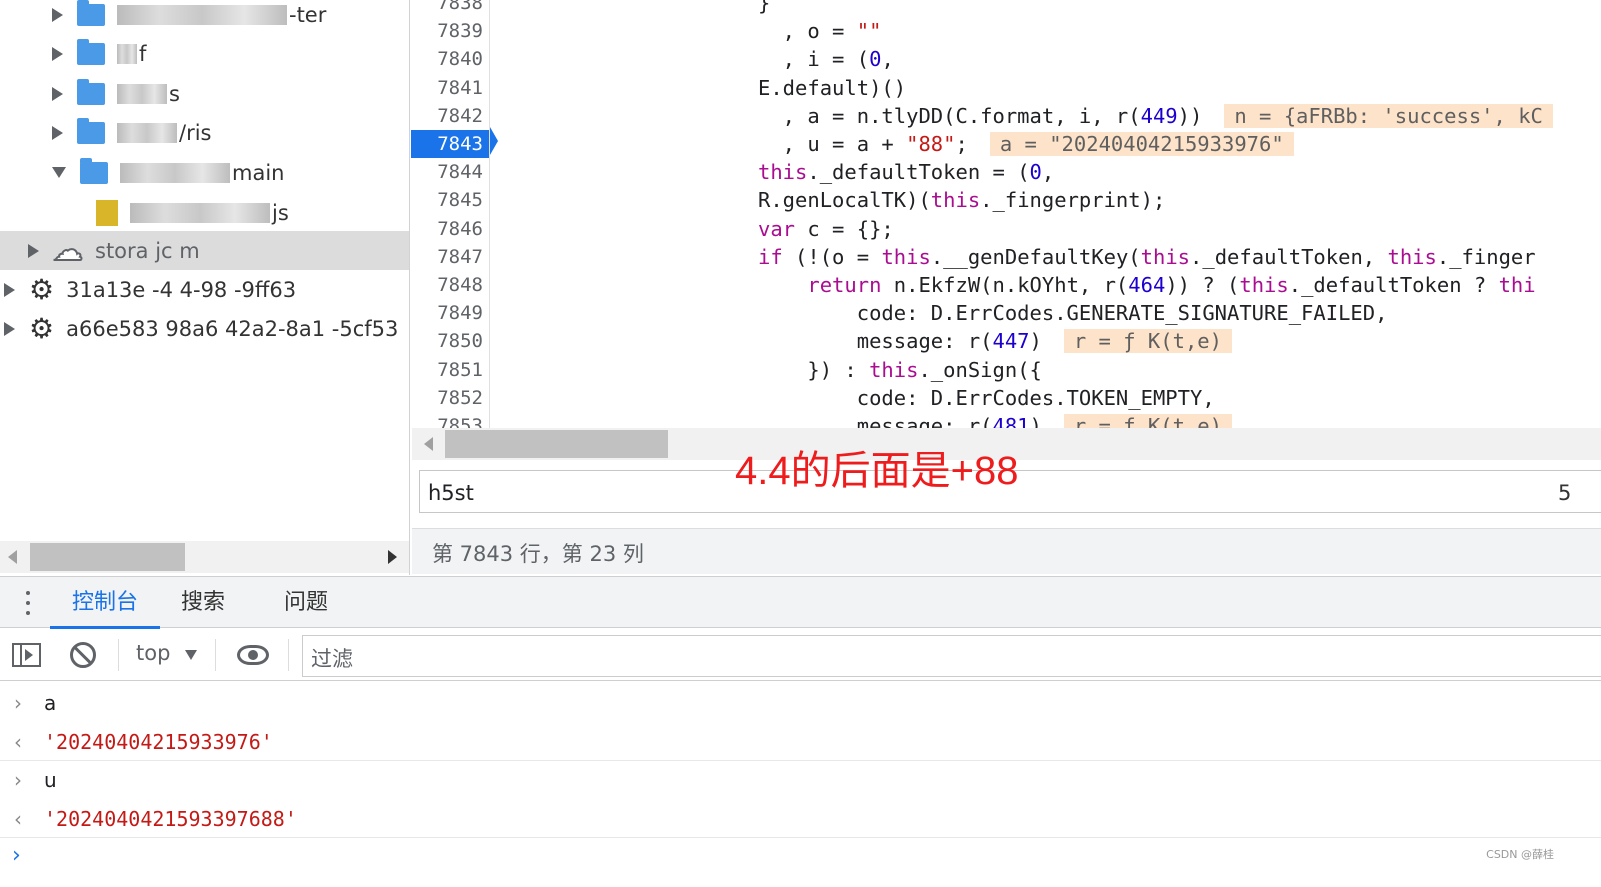 The width and height of the screenshot is (1601, 887). Describe the element at coordinates (844, 228) in the screenshot. I see `code-token: c = {};` at that location.